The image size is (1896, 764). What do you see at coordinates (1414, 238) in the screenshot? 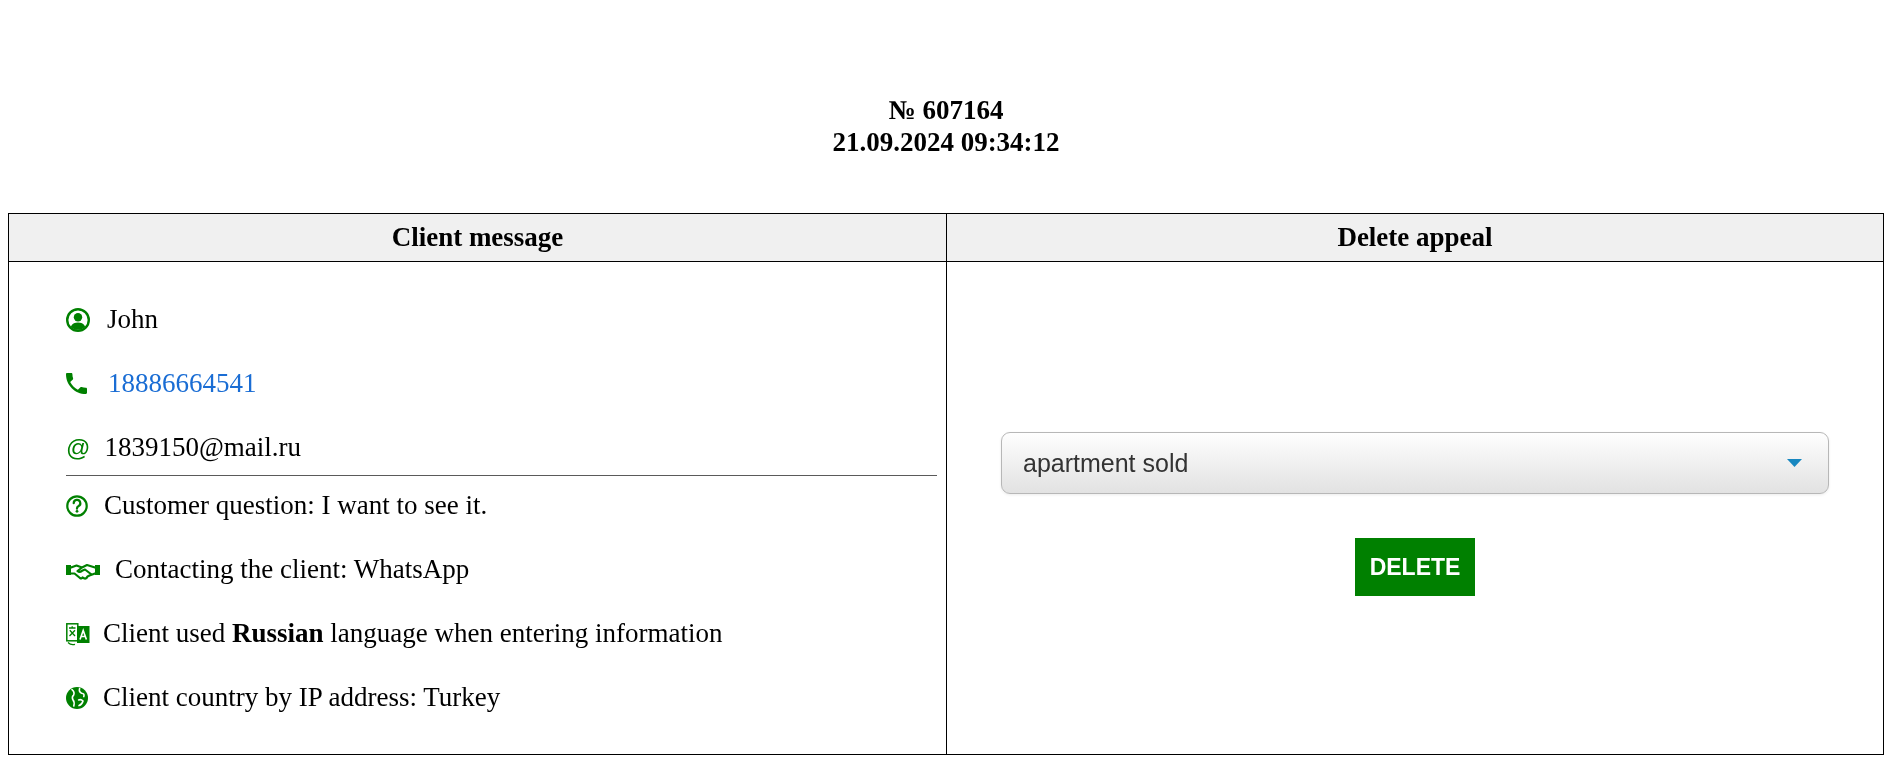
I see `column-header: Delete appeal` at bounding box center [1414, 238].